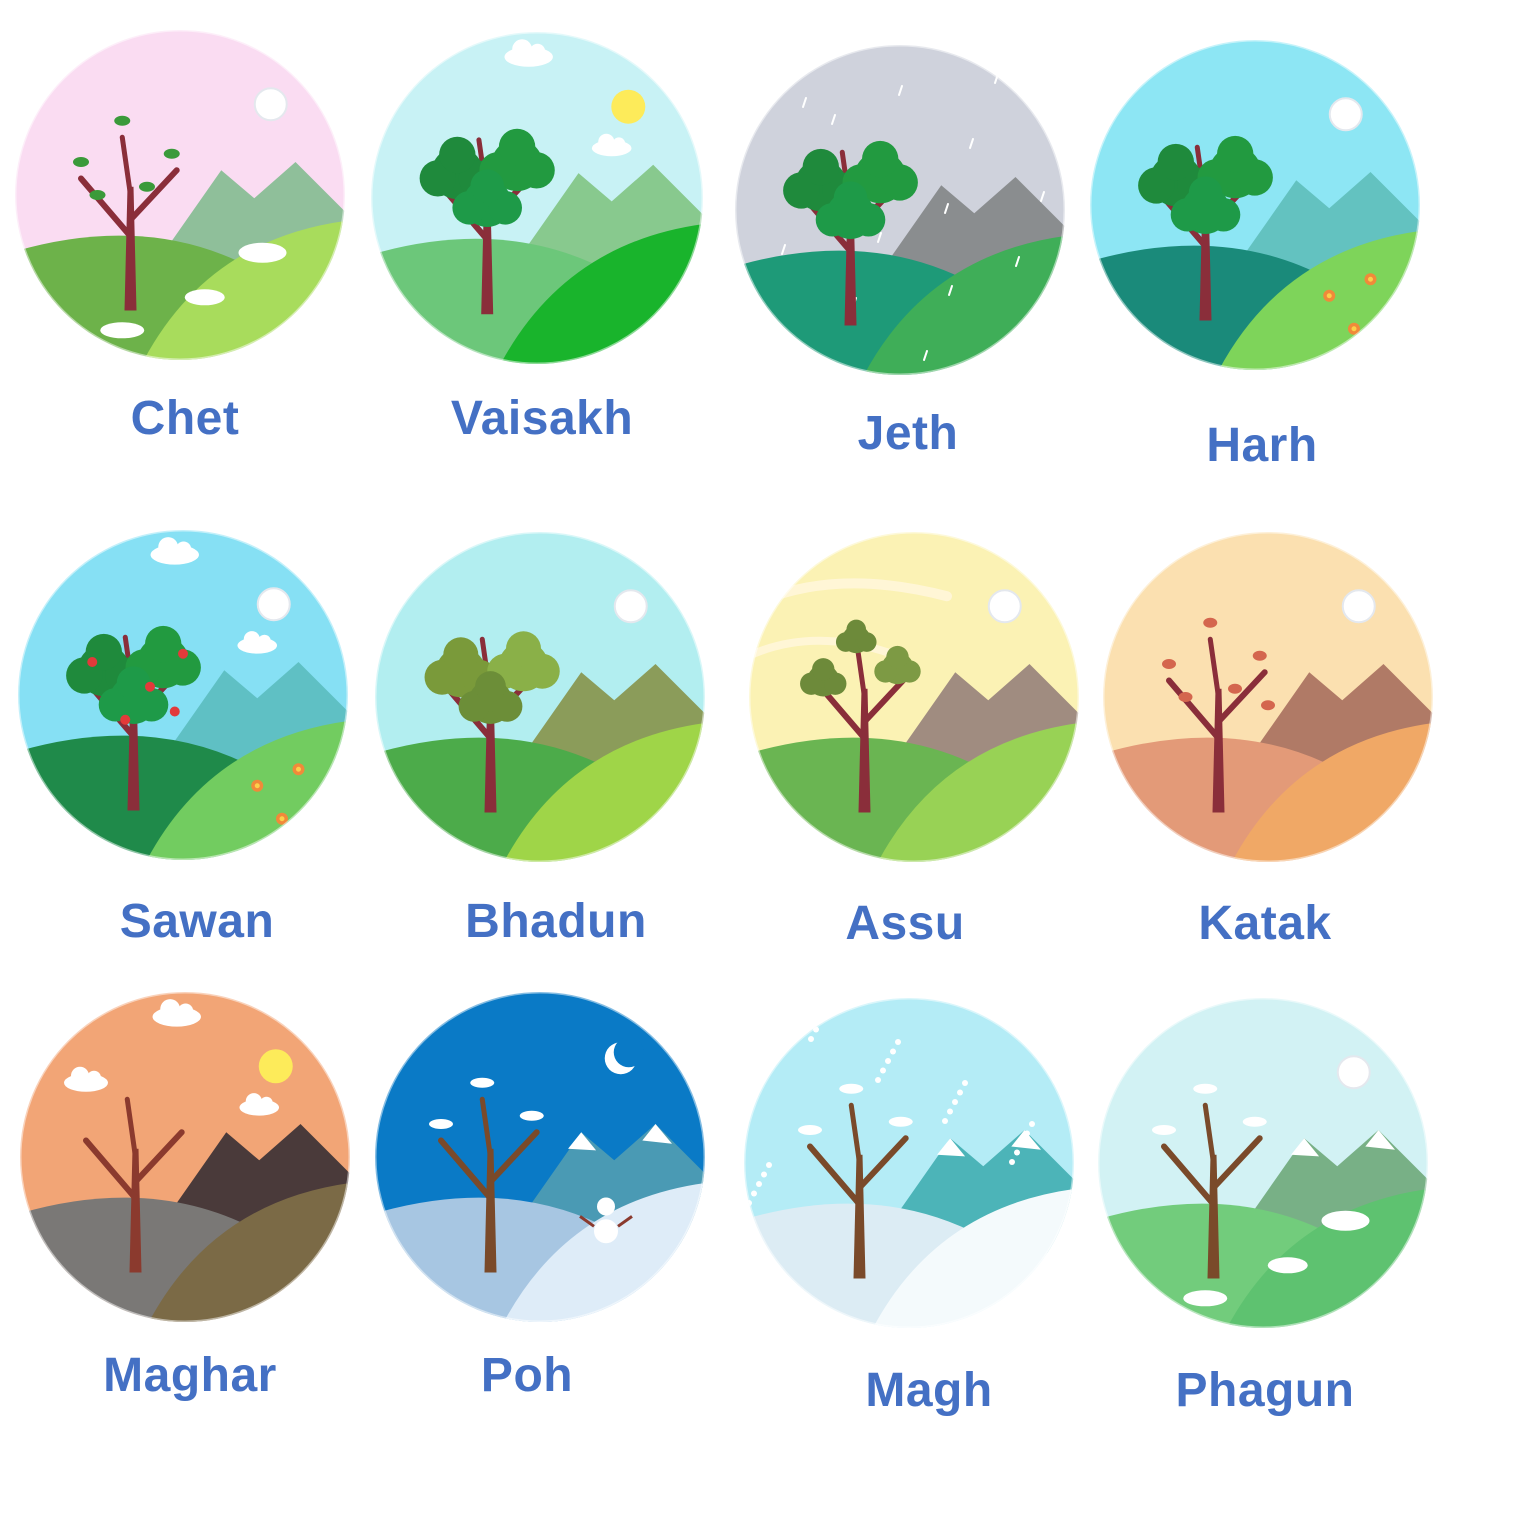  Describe the element at coordinates (1265, 1390) in the screenshot. I see `month-label-phagun: Phagun` at that location.